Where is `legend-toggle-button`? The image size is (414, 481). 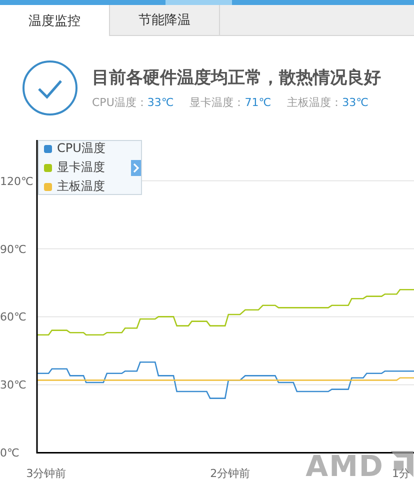
legend-toggle-button is located at coordinates (136, 168).